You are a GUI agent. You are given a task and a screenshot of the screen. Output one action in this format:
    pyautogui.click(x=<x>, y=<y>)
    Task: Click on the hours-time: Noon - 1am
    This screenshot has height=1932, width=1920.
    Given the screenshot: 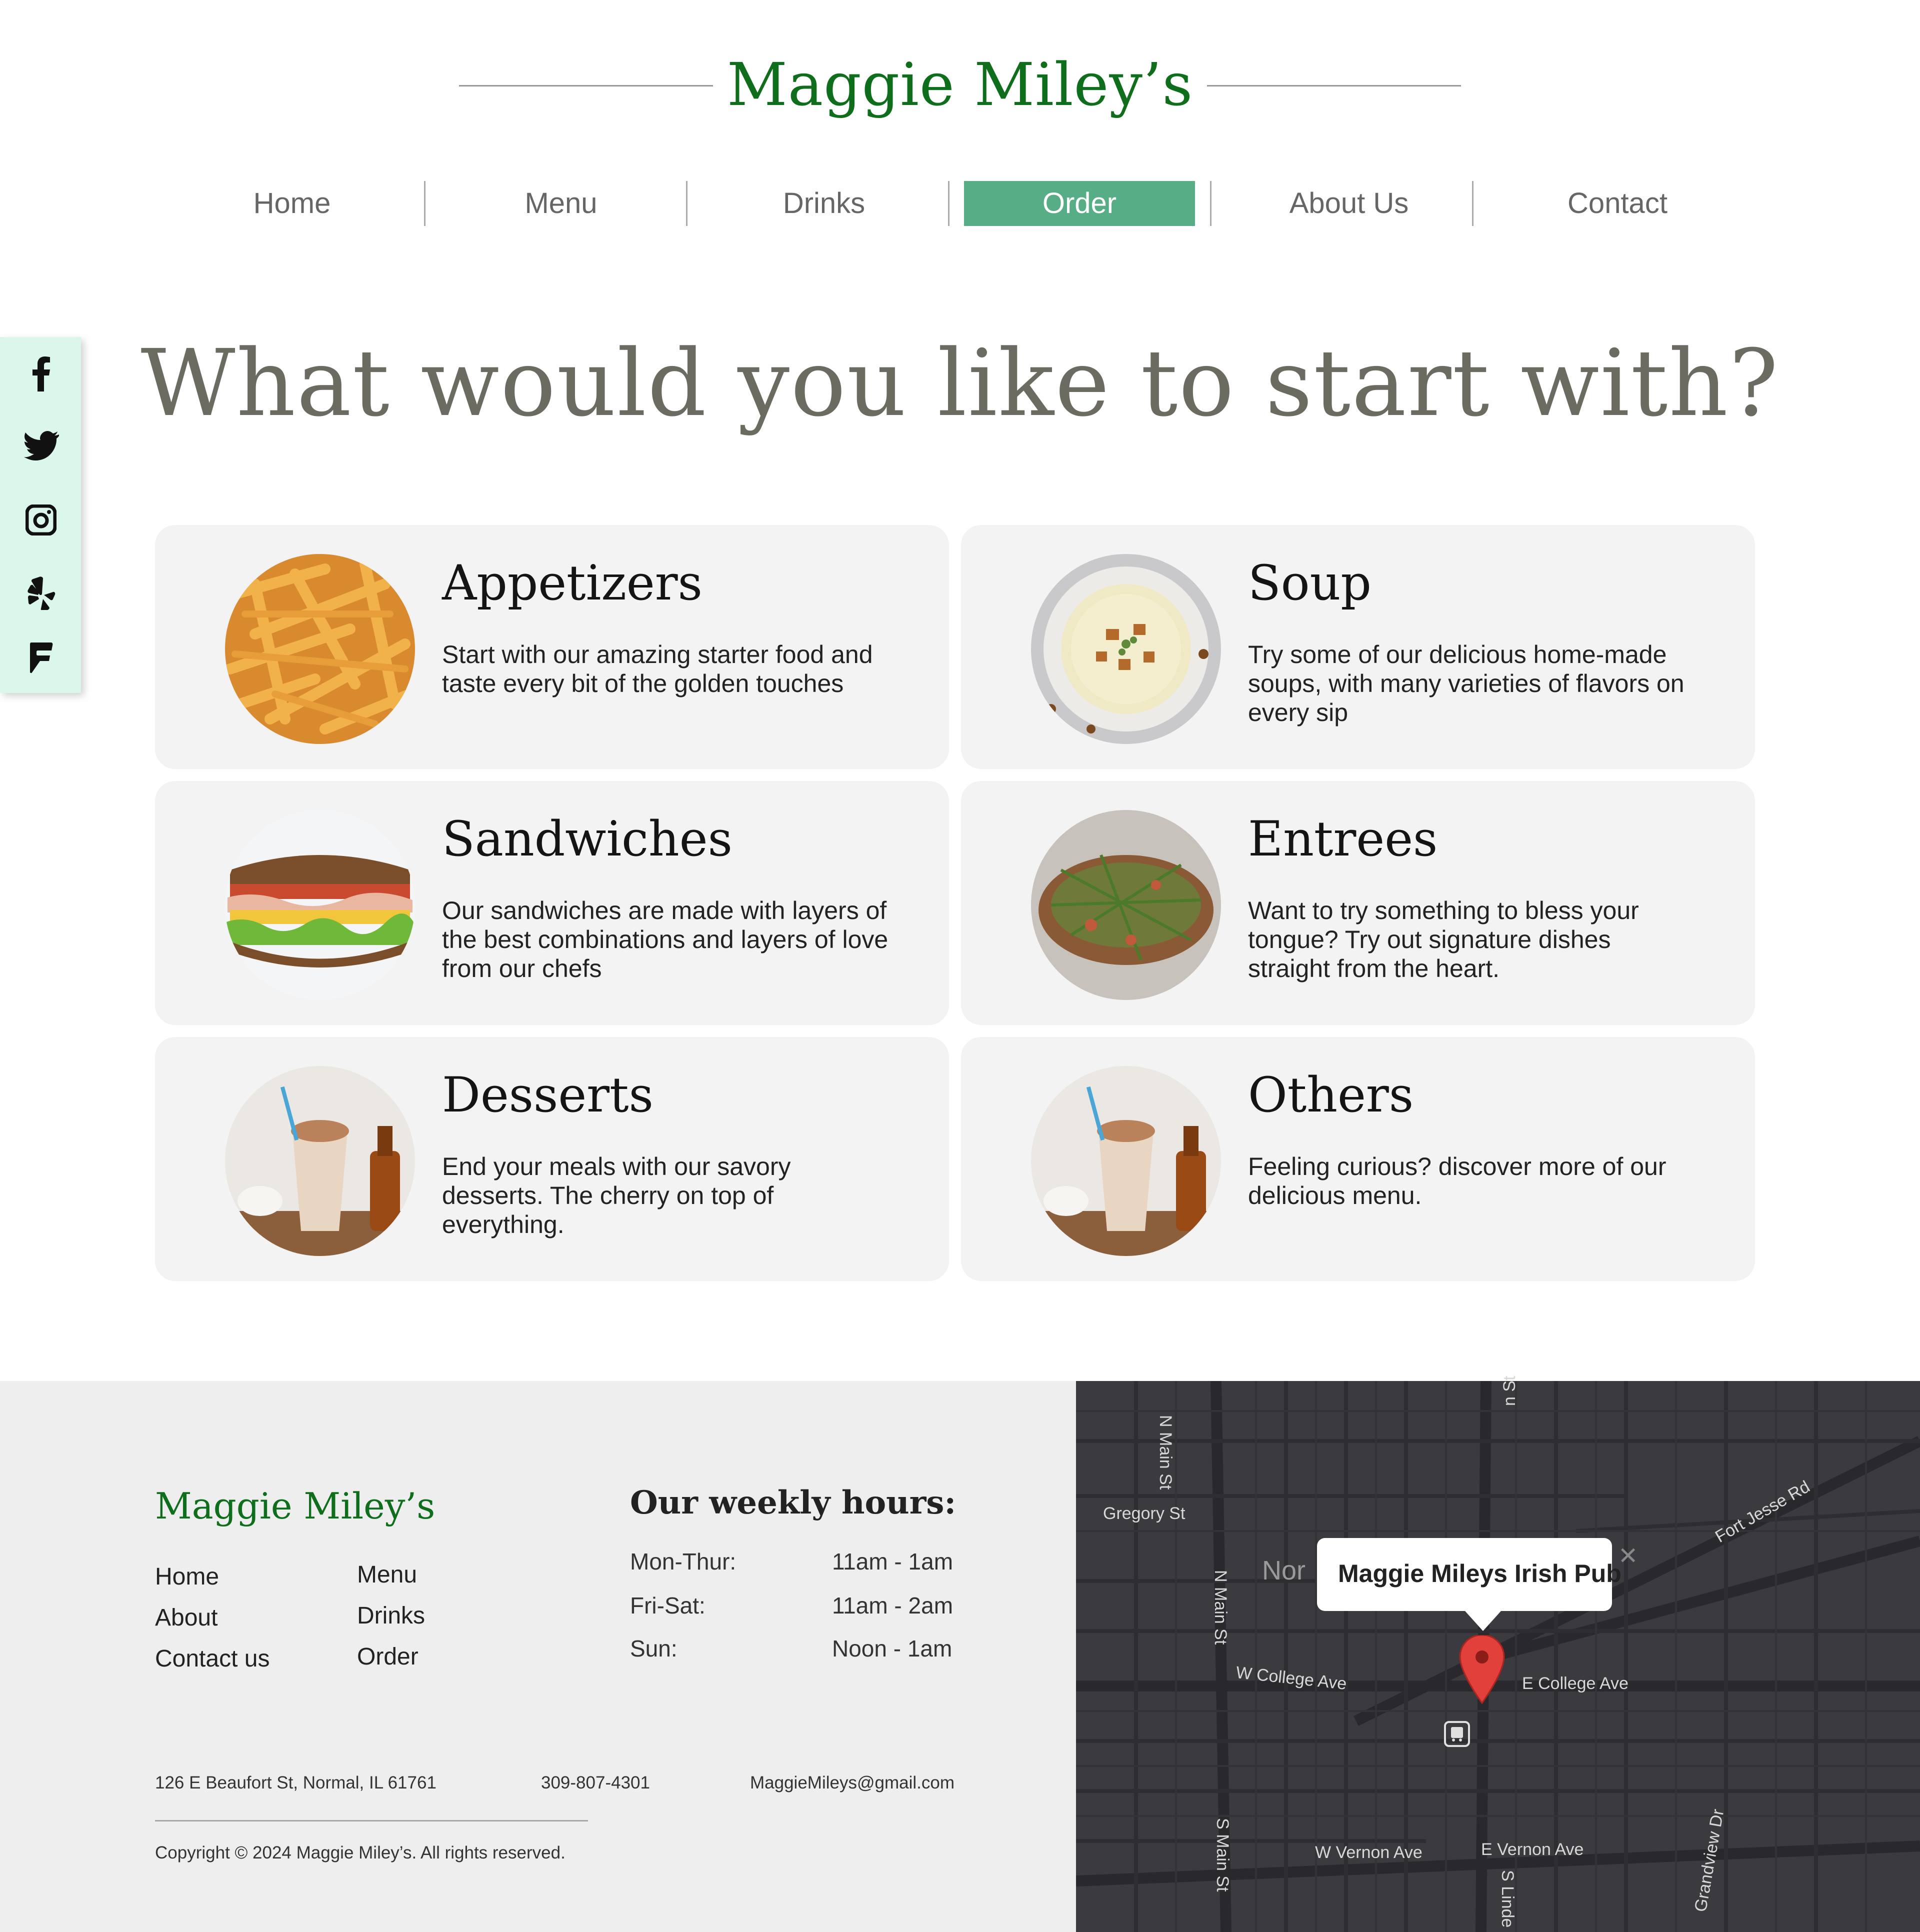 What is the action you would take?
    pyautogui.click(x=892, y=1649)
    